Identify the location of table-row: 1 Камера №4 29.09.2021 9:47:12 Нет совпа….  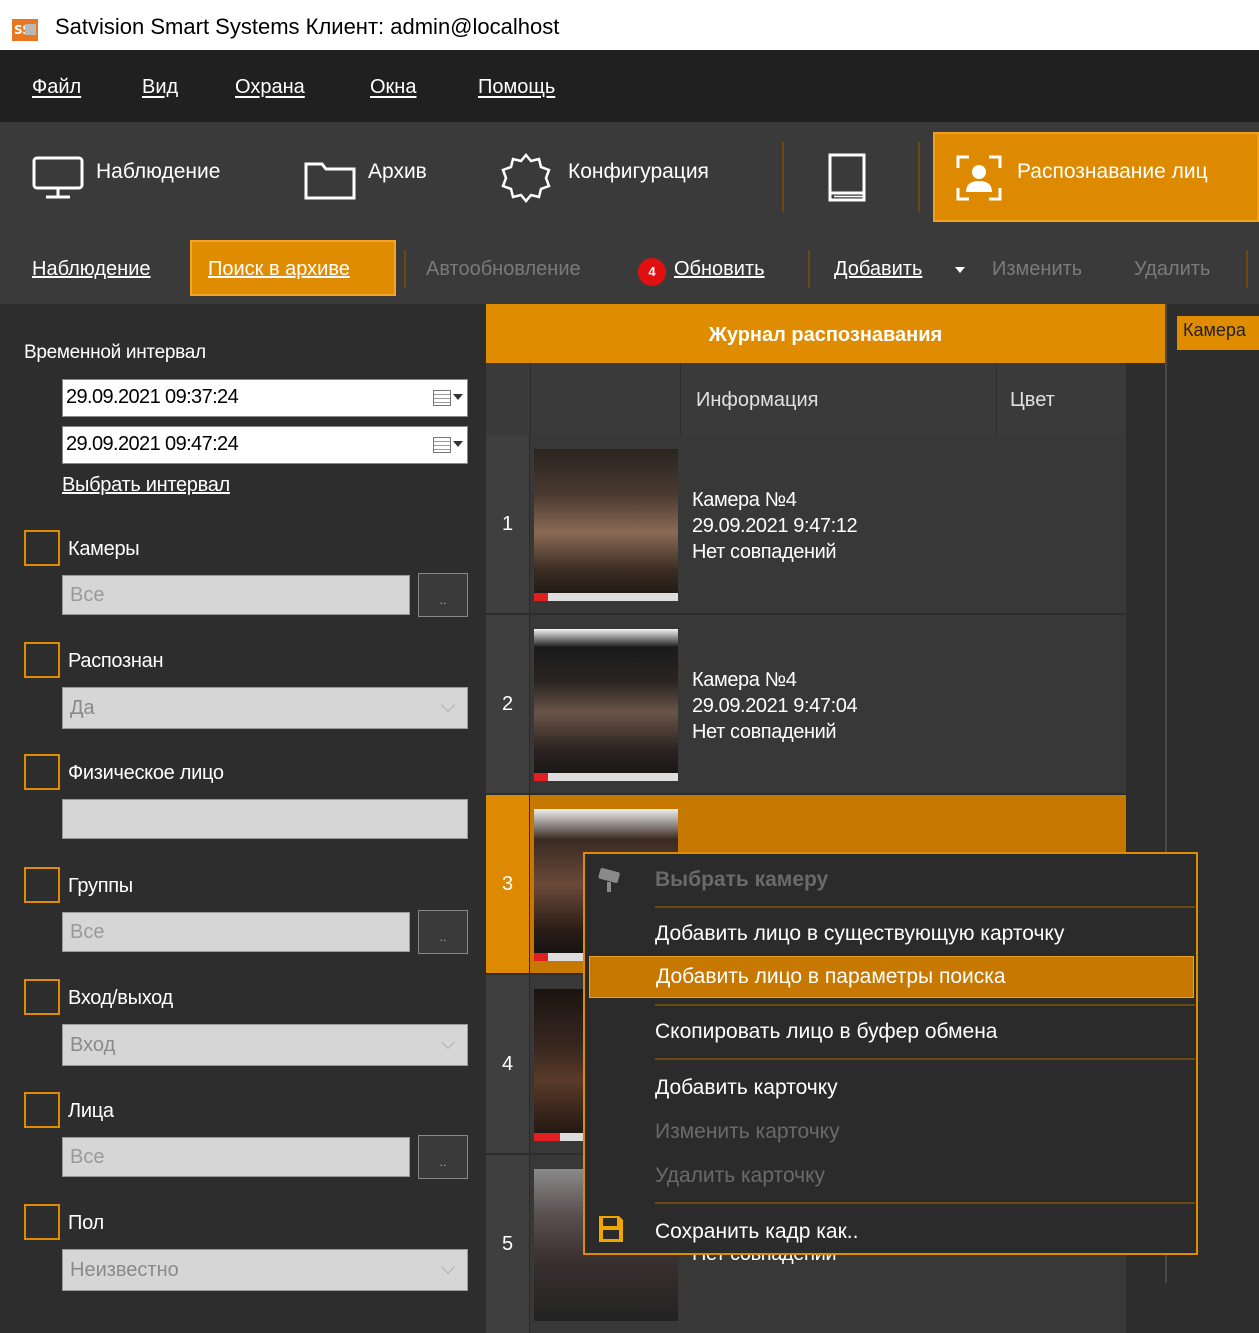
(806, 524).